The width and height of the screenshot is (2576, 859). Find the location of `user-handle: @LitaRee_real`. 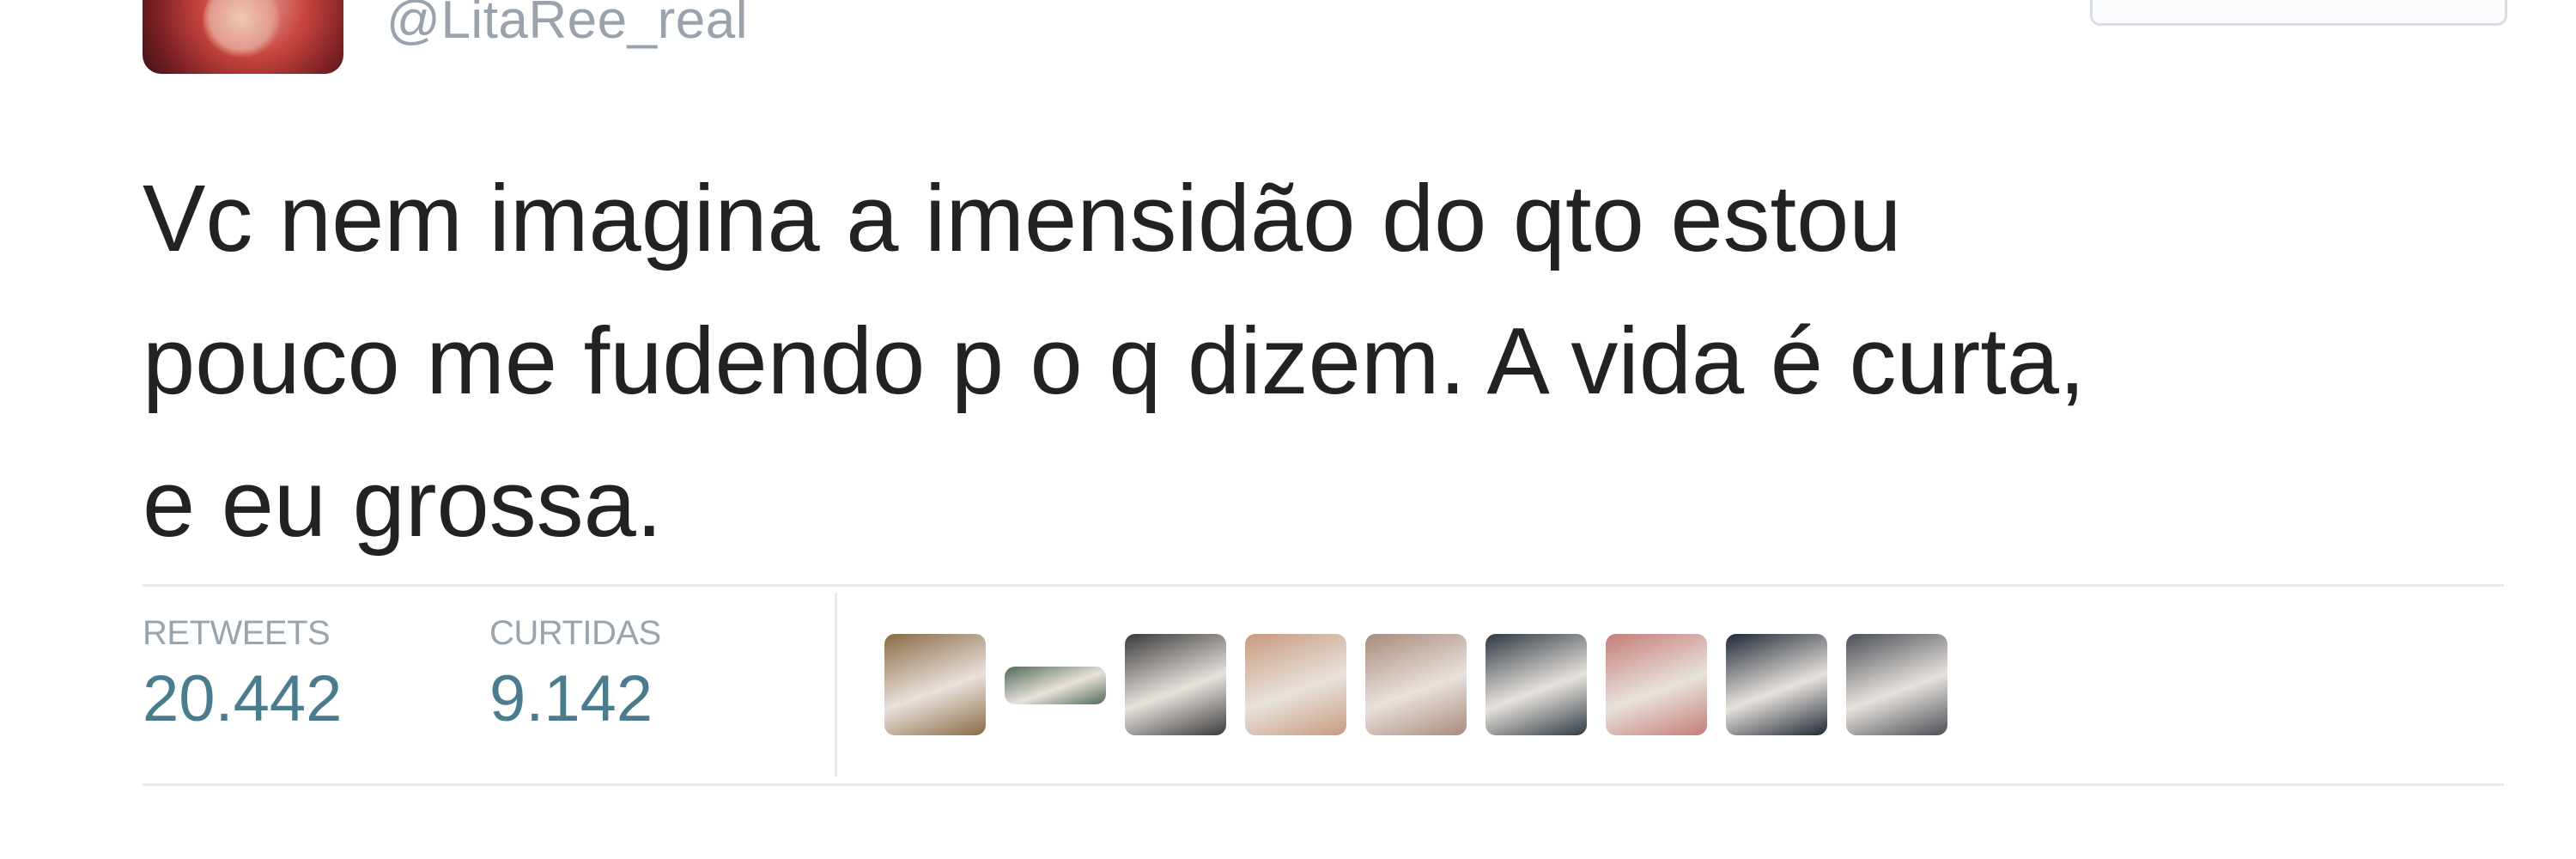

user-handle: @LitaRee_real is located at coordinates (567, 26).